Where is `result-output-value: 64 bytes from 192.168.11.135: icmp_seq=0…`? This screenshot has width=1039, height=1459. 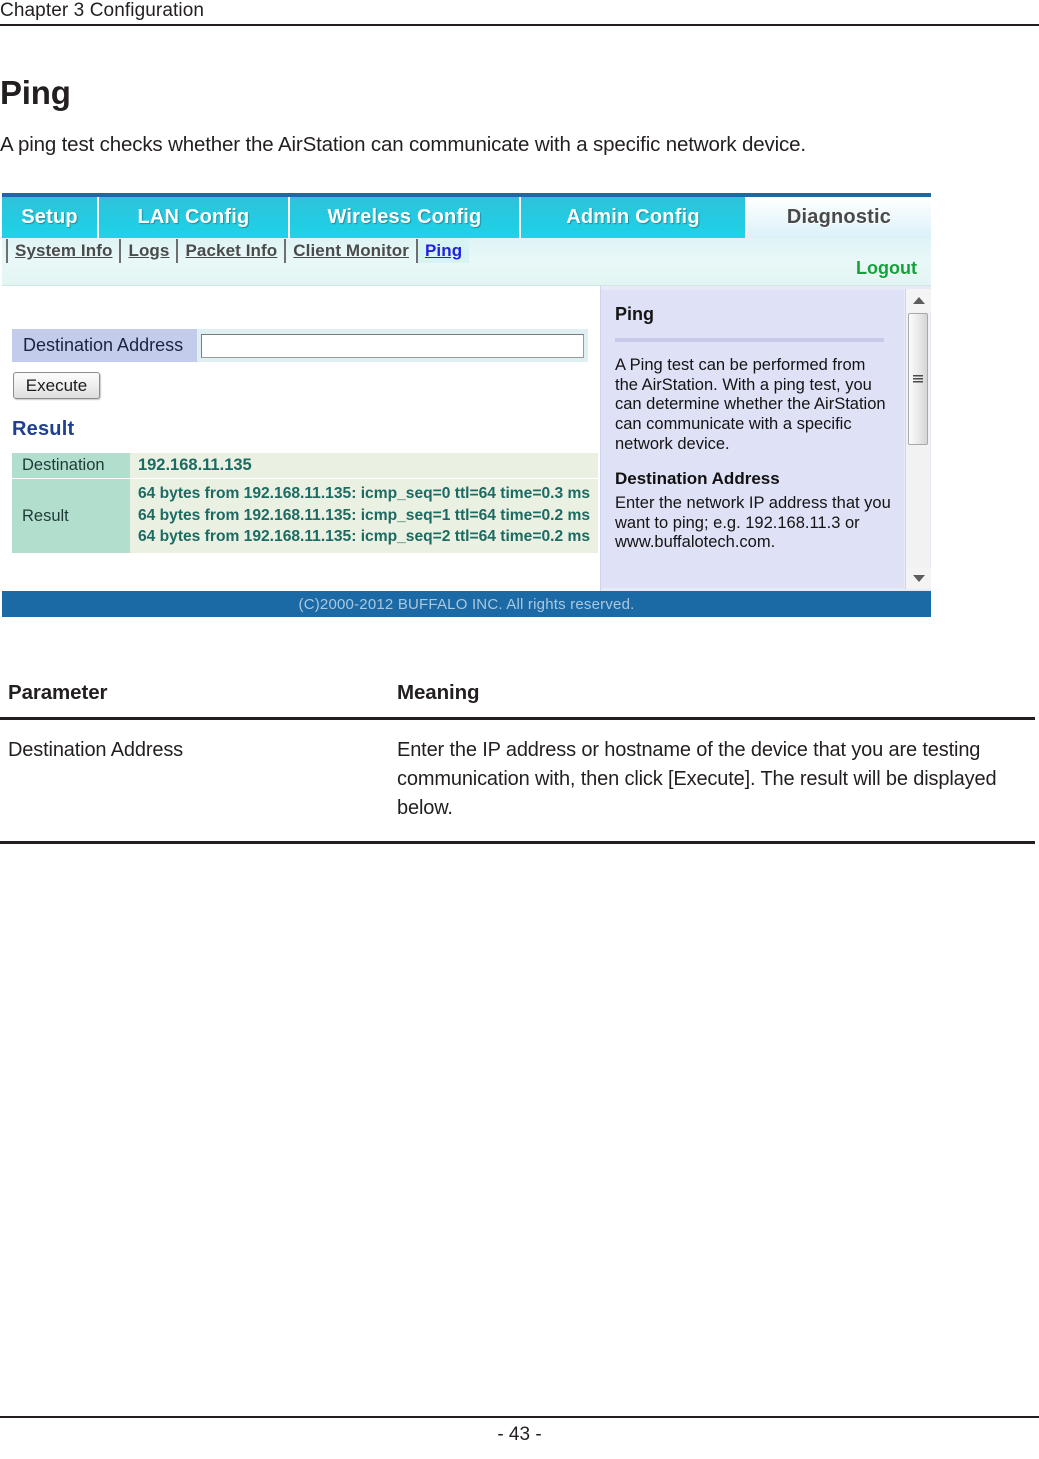 result-output-value: 64 bytes from 192.168.11.135: icmp_seq=0… is located at coordinates (363, 516).